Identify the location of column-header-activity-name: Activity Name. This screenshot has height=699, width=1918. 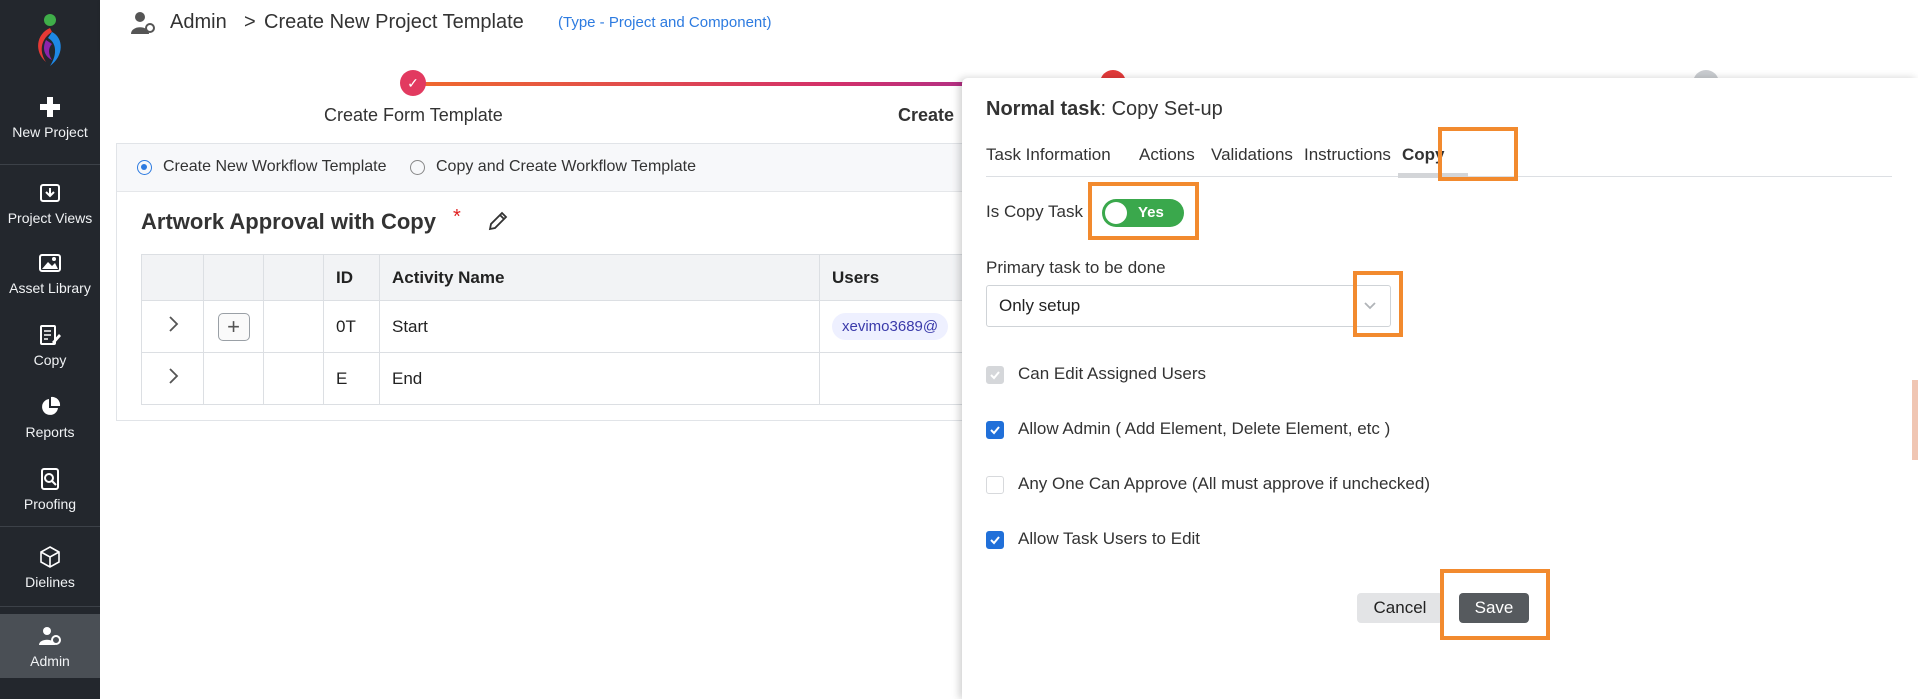
(599, 277).